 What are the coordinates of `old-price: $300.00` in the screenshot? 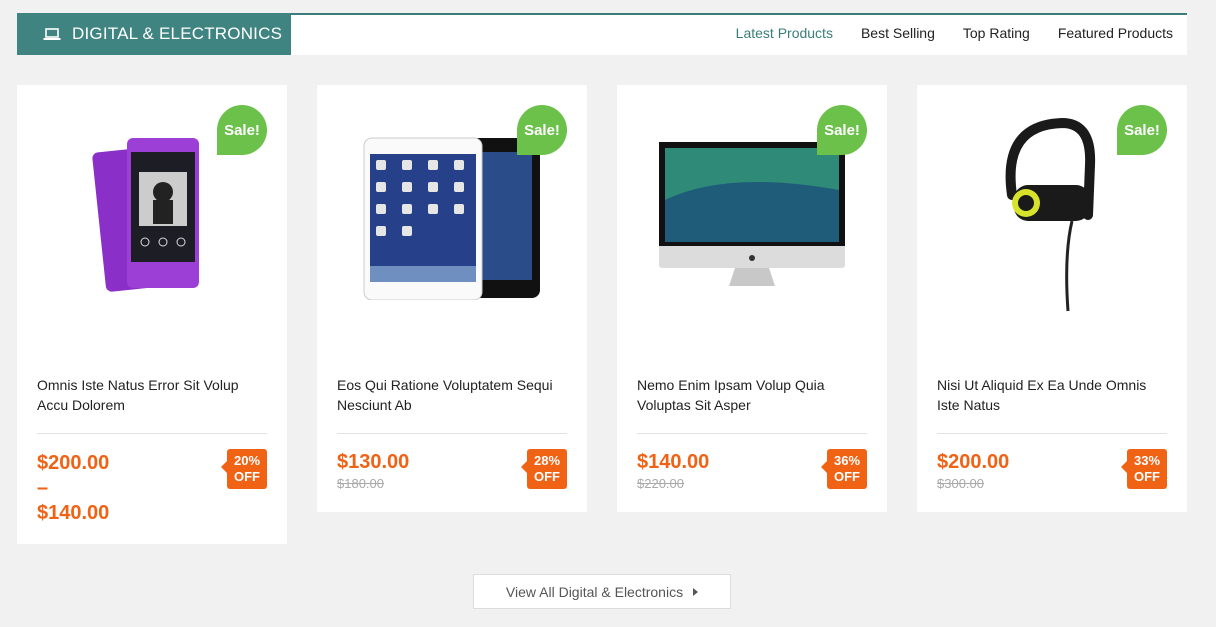 It's located at (960, 483).